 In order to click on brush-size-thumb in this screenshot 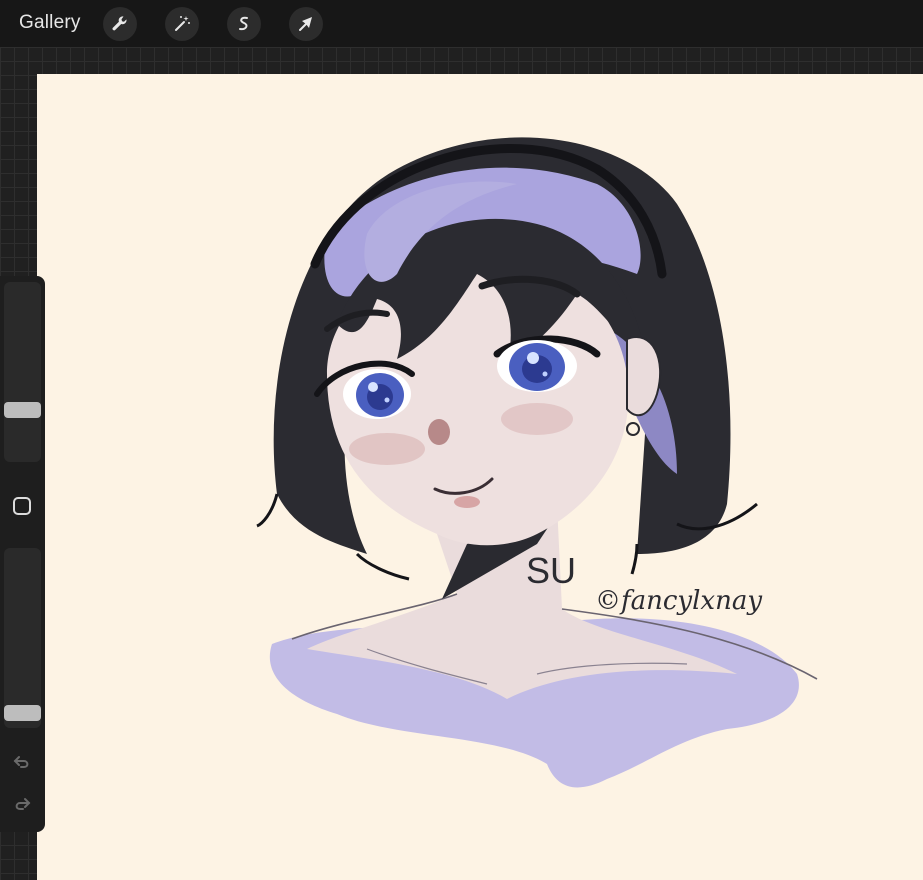, I will do `click(22, 410)`.